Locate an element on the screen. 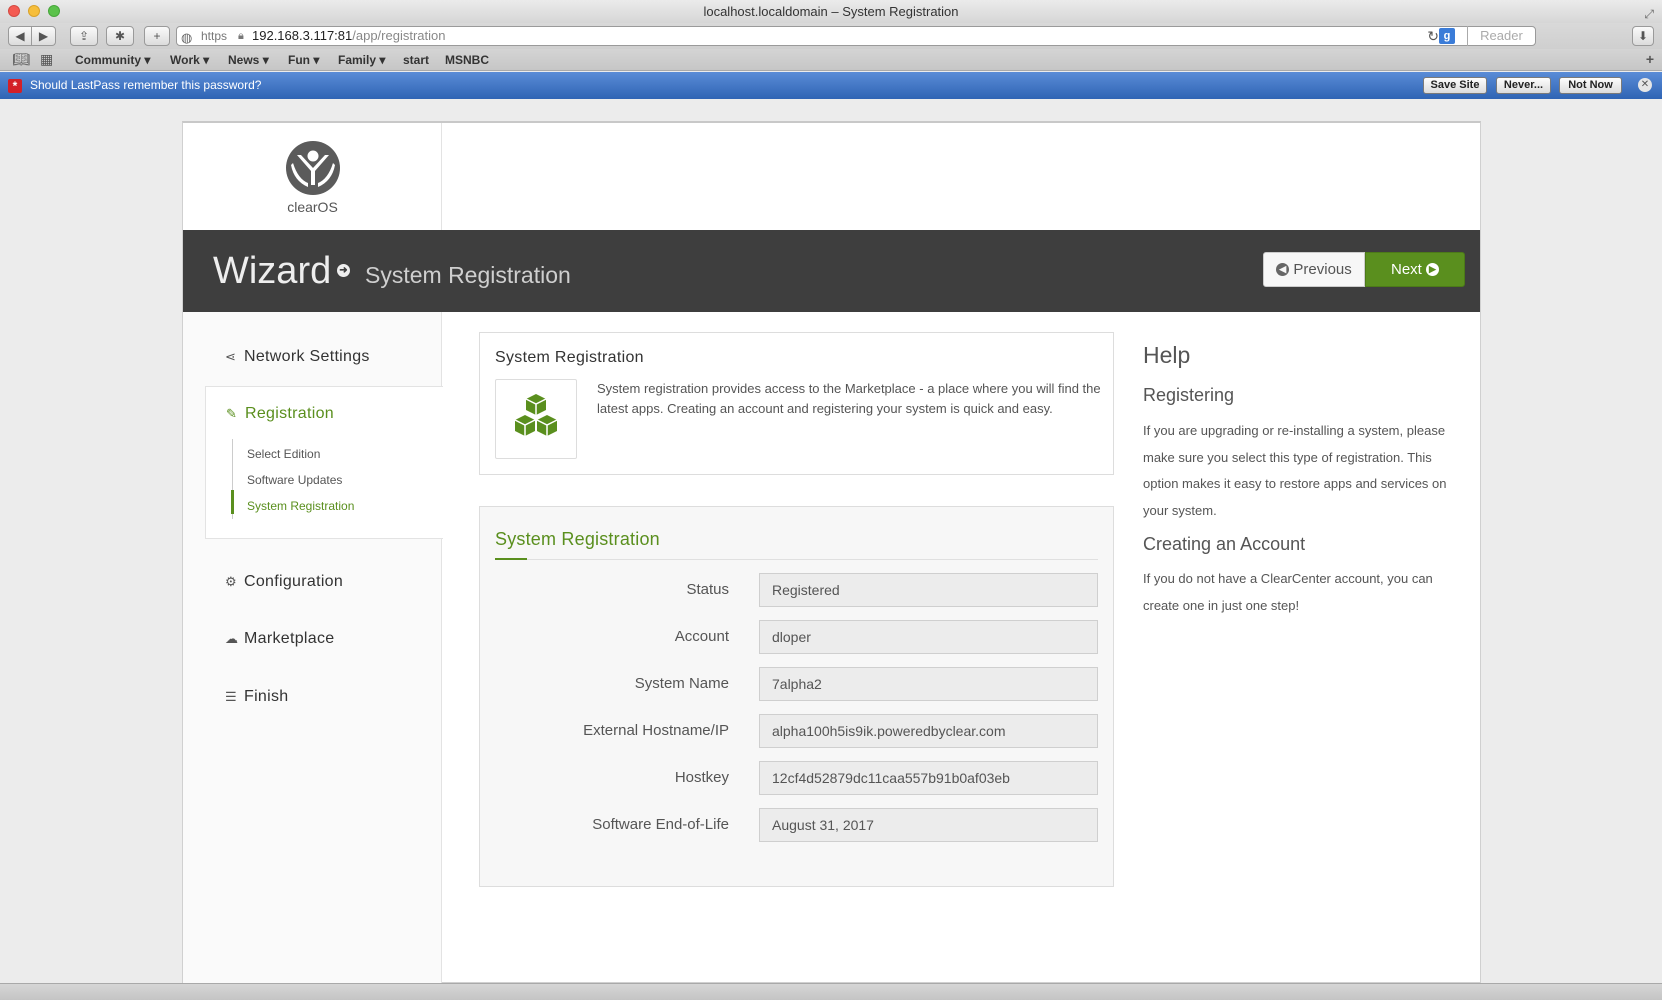 The image size is (1662, 1000). sidebar-item-marketplace: ☁ Marketplace is located at coordinates (279, 639).